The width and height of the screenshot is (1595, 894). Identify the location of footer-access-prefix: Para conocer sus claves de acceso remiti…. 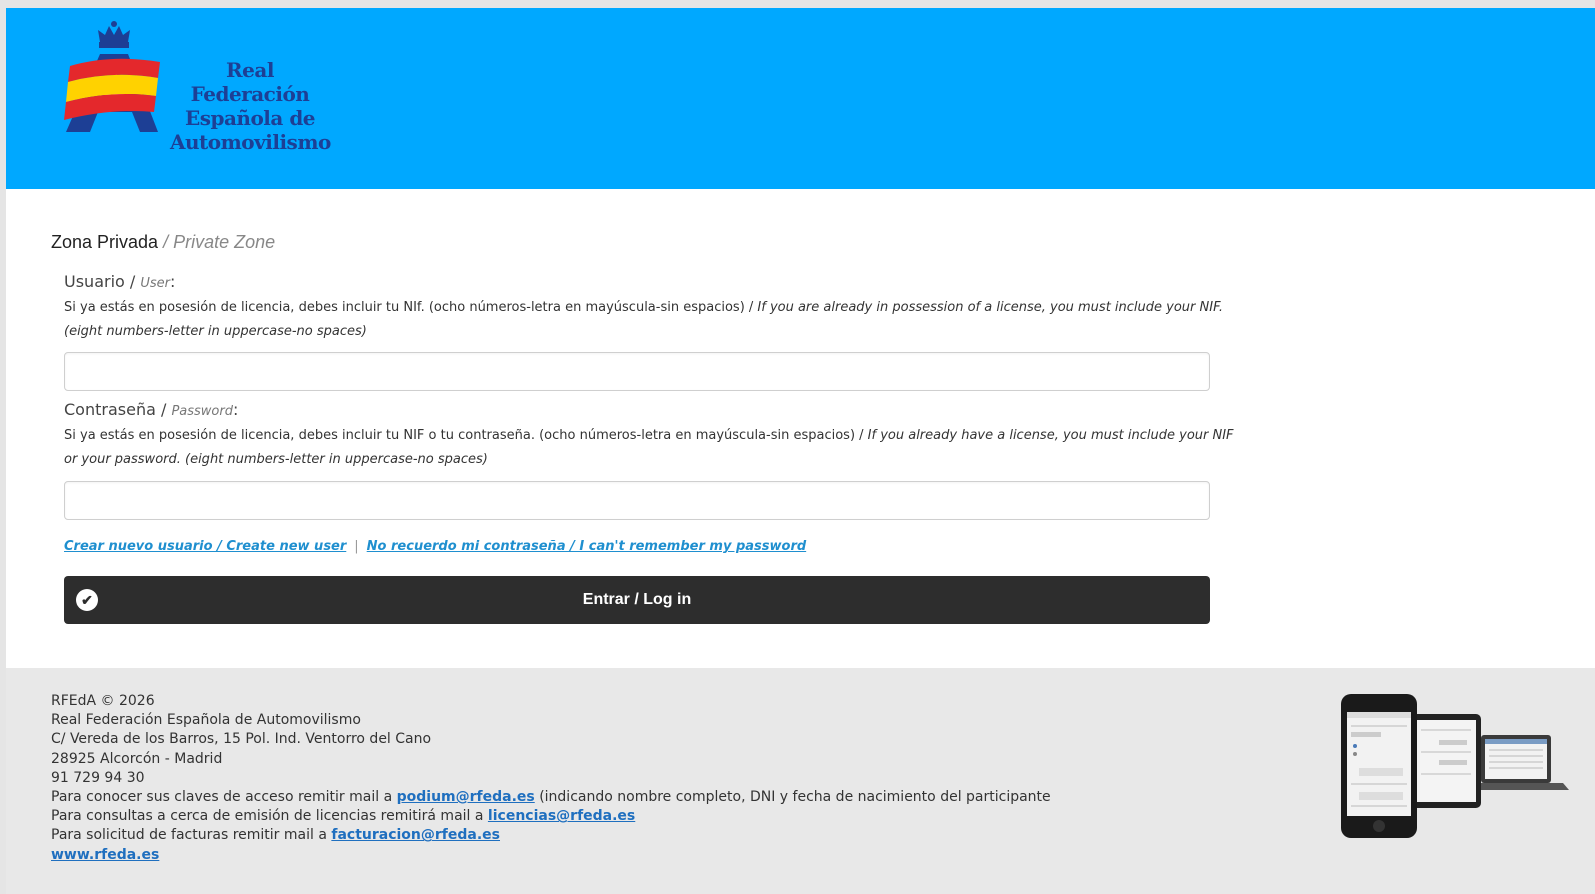
(224, 797).